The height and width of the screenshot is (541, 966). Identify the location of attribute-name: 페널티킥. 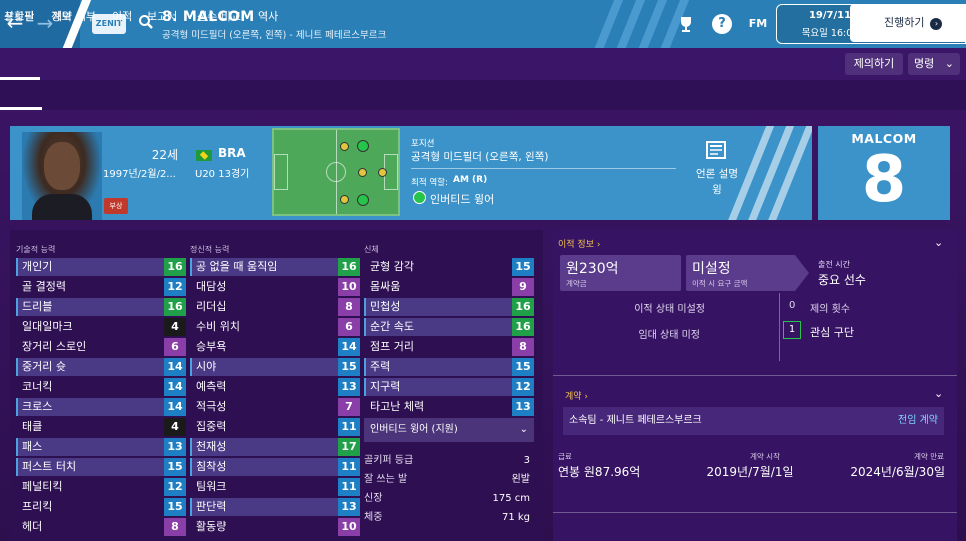
(42, 486).